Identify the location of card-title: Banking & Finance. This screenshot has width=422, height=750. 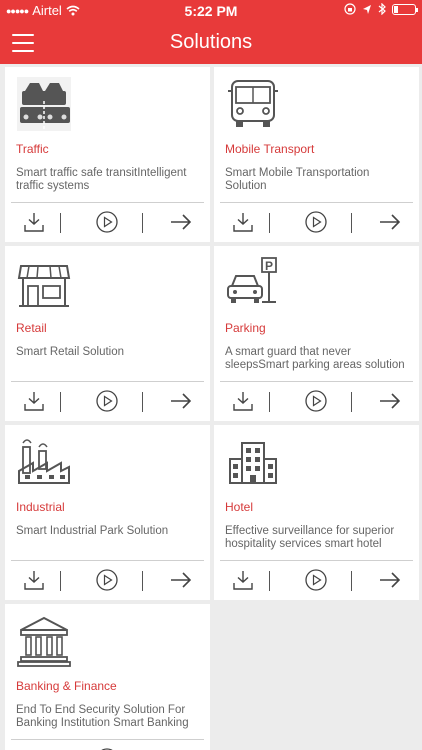
(66, 686).